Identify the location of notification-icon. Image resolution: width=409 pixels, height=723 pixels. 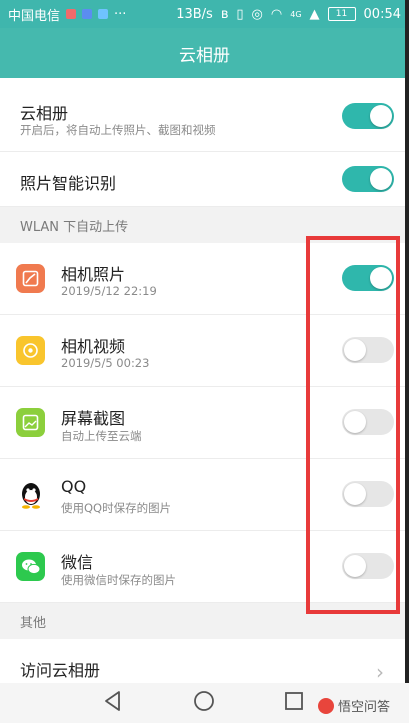
(71, 14).